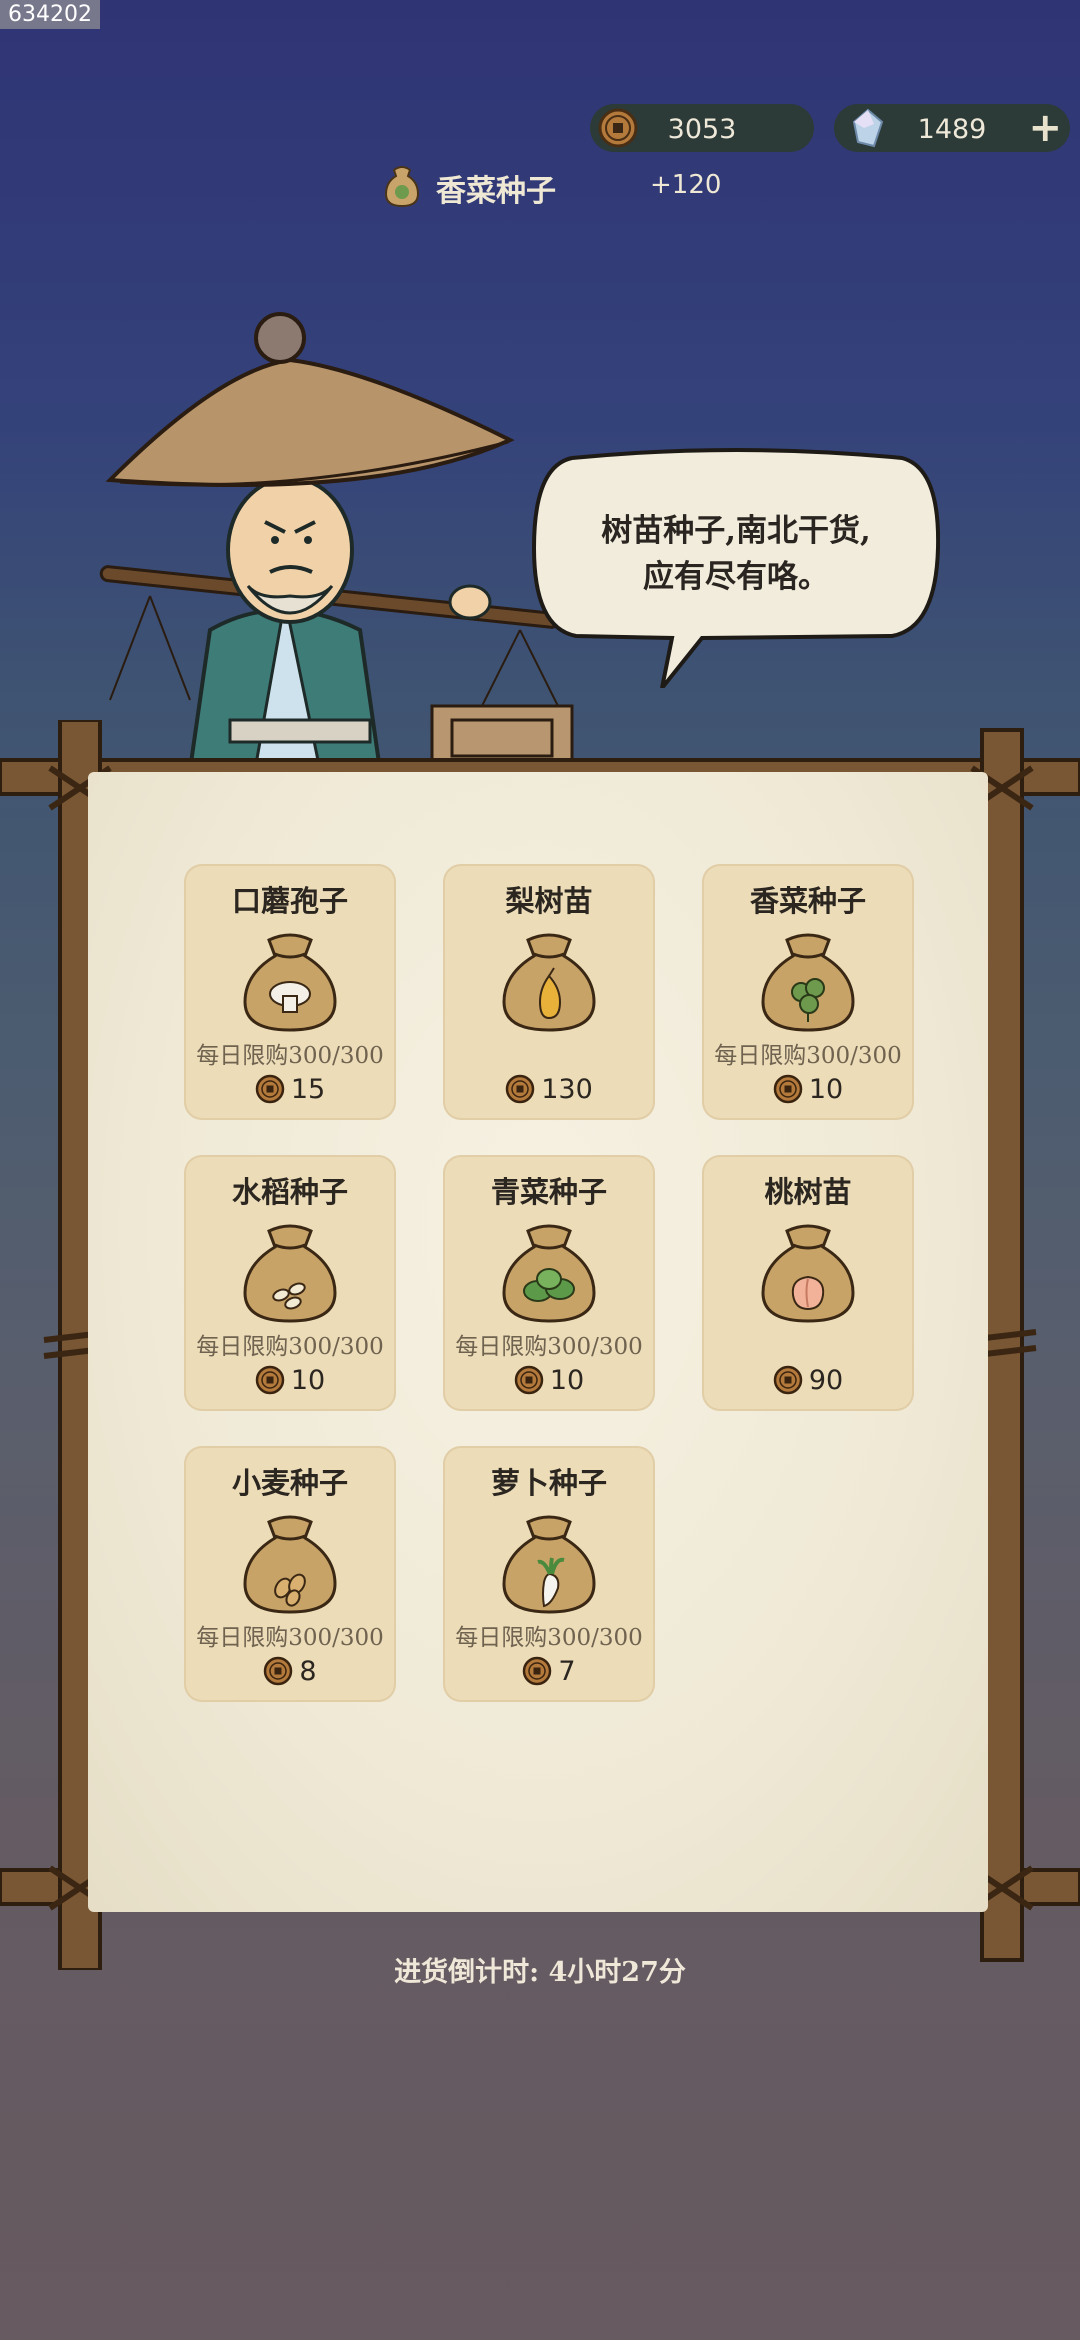  What do you see at coordinates (289, 901) in the screenshot?
I see `item-name: 口蘑孢子` at bounding box center [289, 901].